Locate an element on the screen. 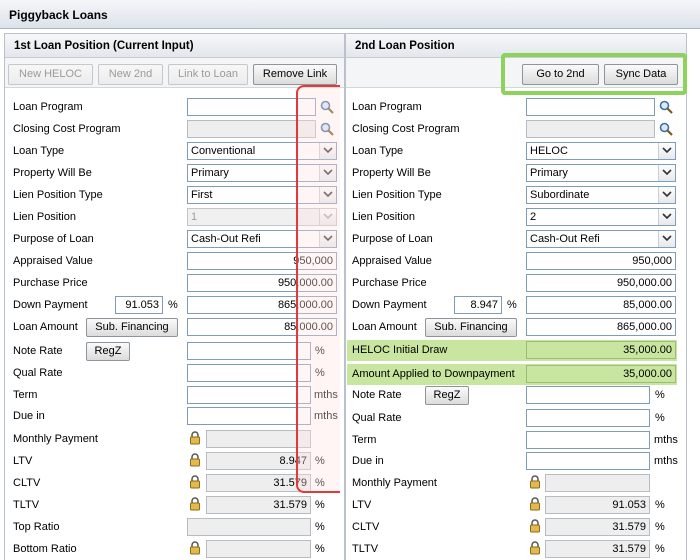 This screenshot has height=560, width=700. loan-program-2nd-input is located at coordinates (590, 107).